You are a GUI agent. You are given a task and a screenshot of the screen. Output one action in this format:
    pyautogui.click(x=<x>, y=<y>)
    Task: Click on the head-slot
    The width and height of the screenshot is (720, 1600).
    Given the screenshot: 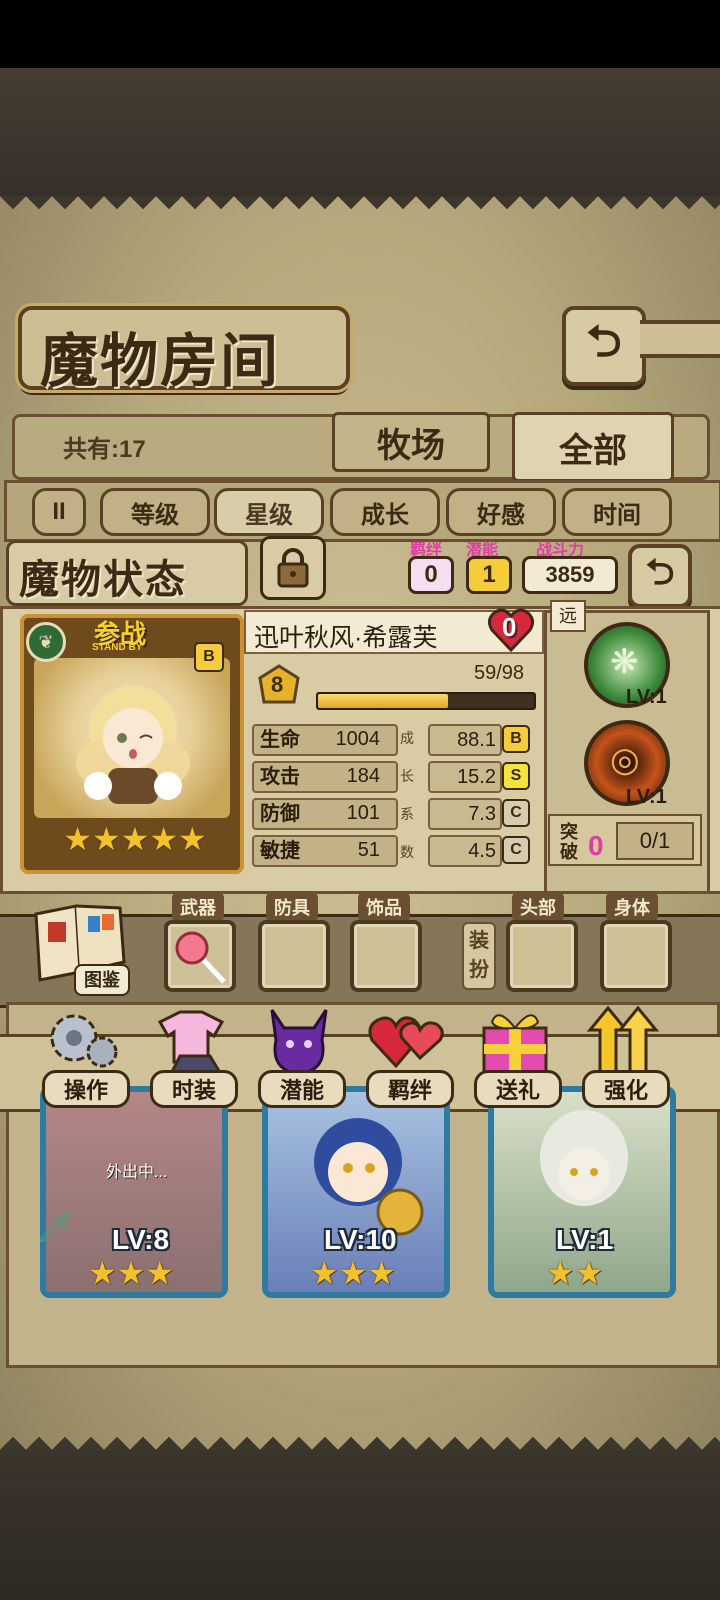 What is the action you would take?
    pyautogui.click(x=542, y=956)
    